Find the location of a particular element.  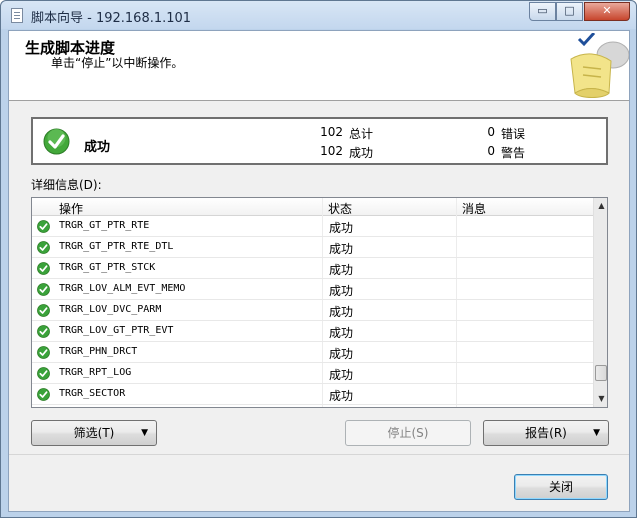

table-row: TRGR_SECTOR 成功 is located at coordinates (312, 394).